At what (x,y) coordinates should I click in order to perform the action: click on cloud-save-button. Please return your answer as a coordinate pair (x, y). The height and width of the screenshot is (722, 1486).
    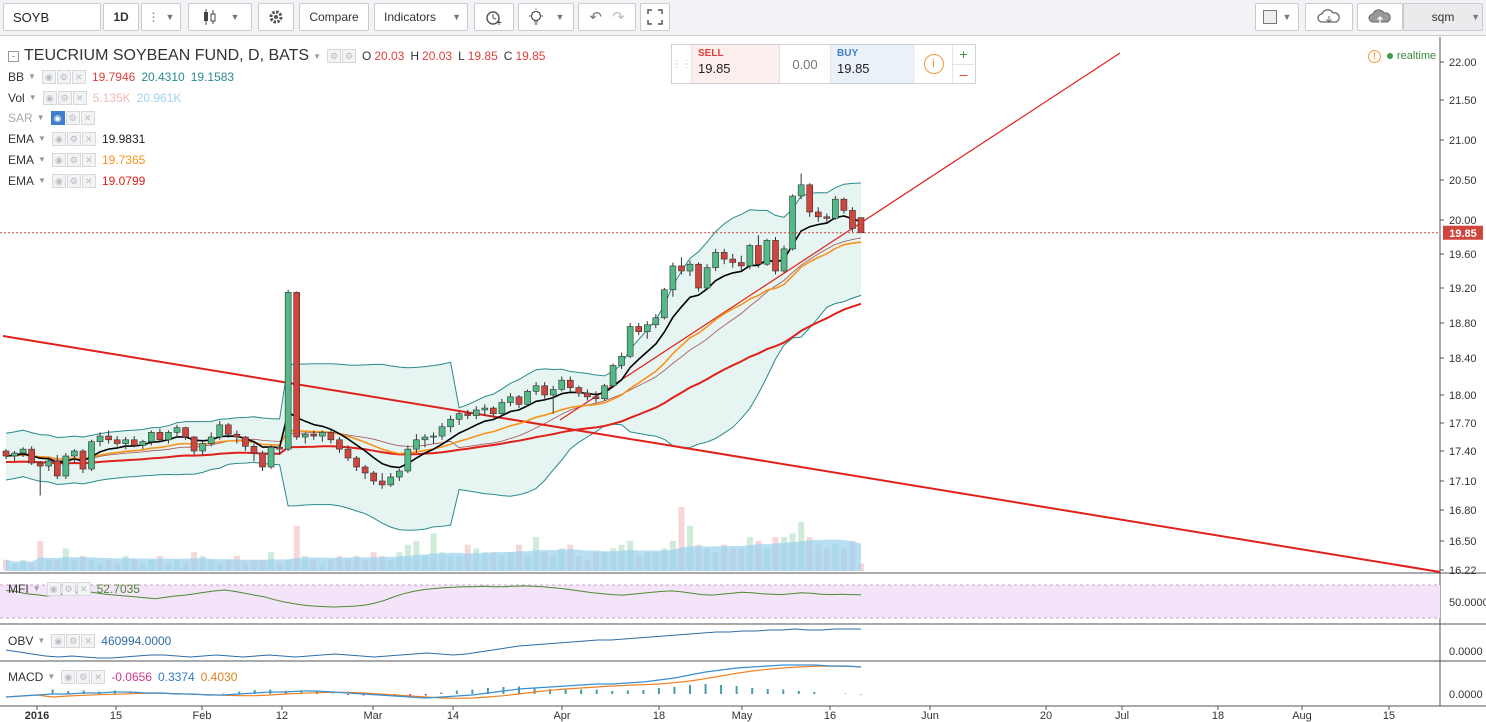
    Looking at the image, I should click on (1380, 17).